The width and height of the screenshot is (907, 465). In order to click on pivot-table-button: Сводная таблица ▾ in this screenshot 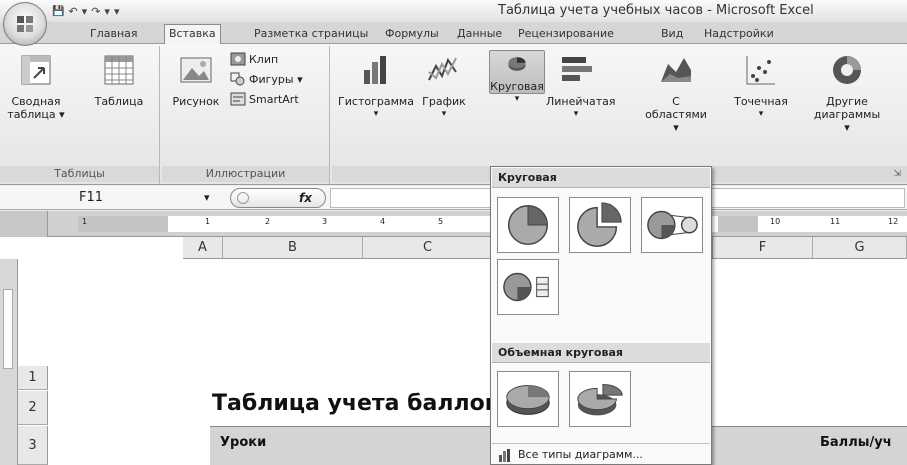, I will do `click(36, 86)`.